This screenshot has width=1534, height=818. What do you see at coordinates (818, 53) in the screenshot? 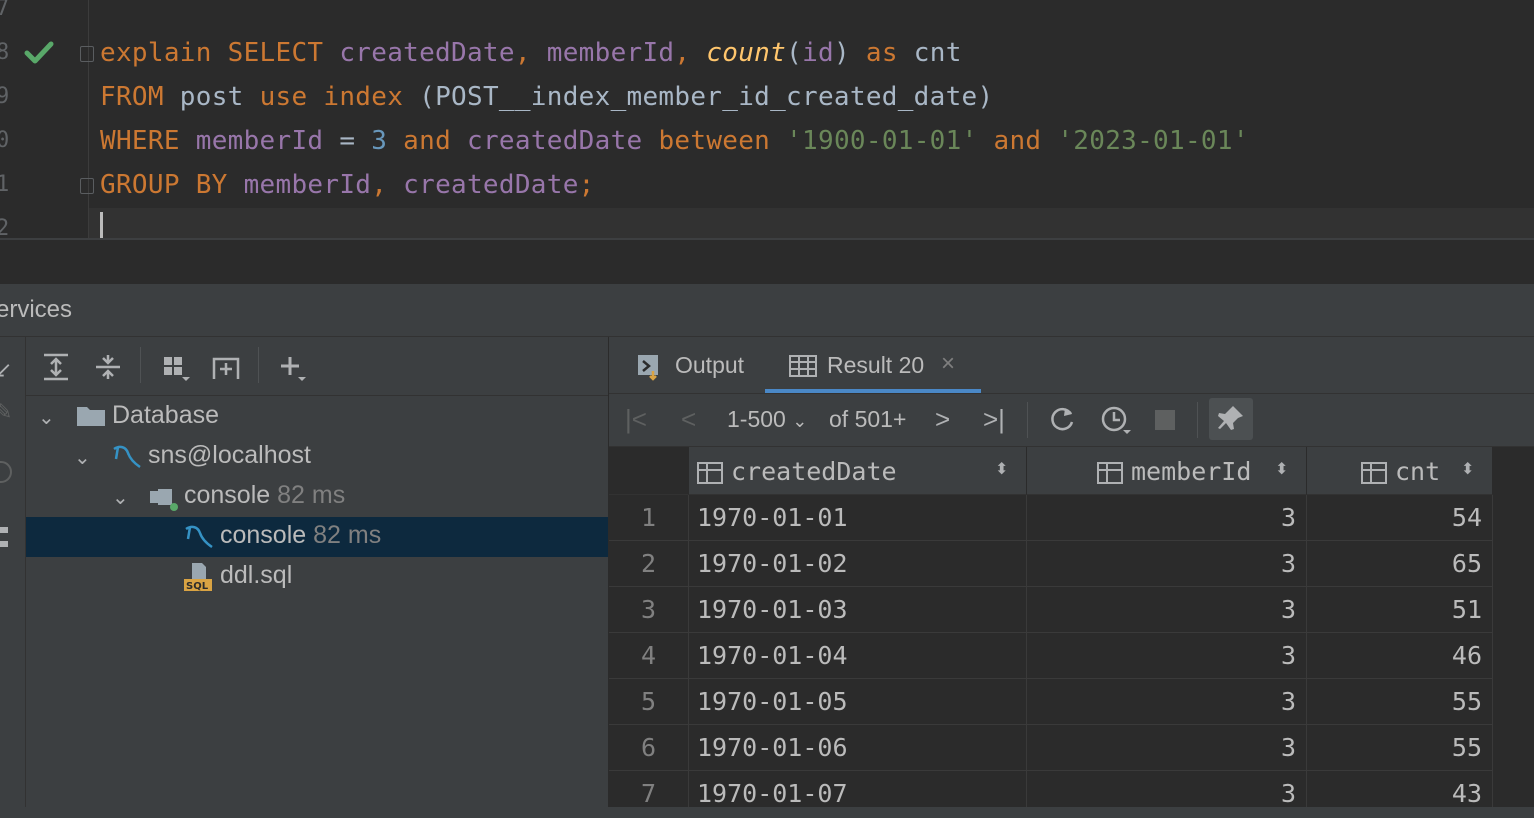
I see `code-token: id` at bounding box center [818, 53].